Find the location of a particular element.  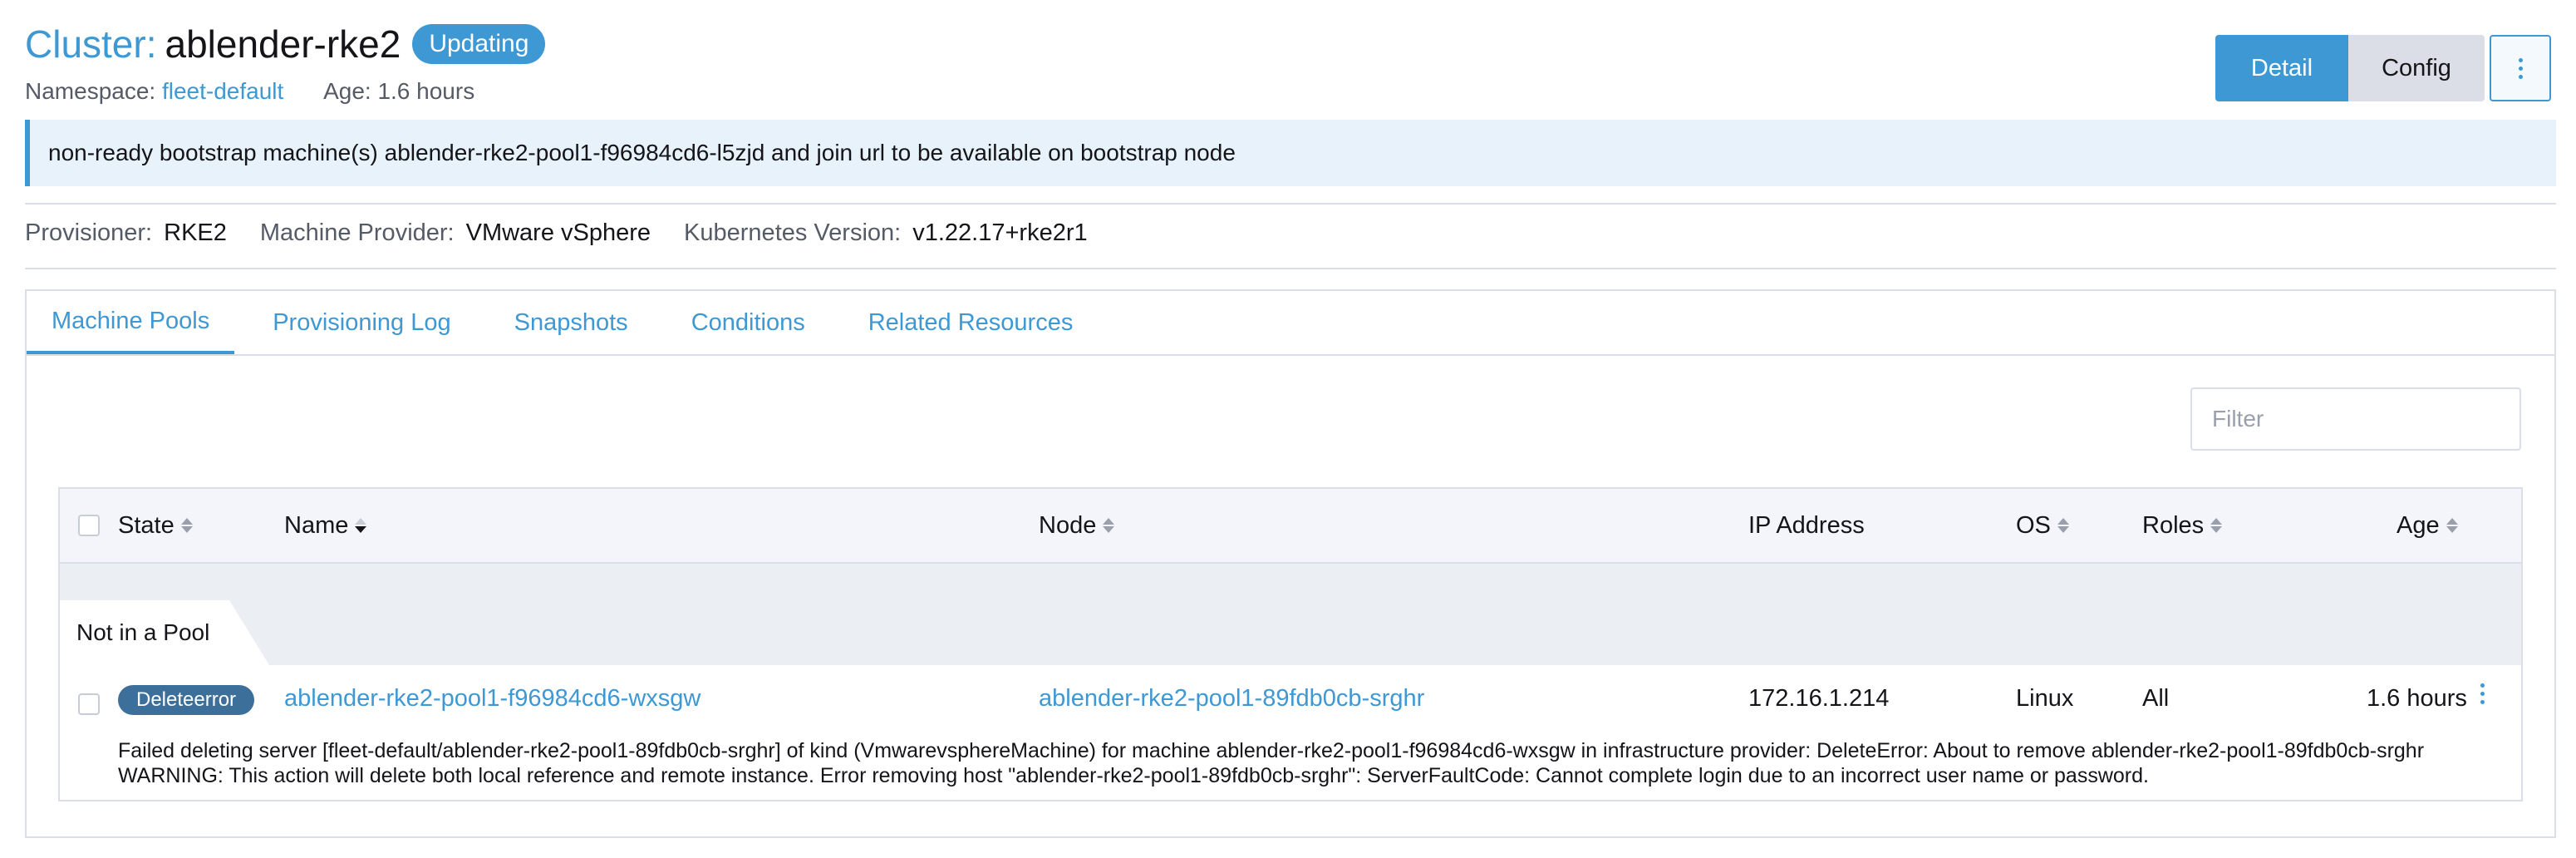

config-button: Config is located at coordinates (2417, 68).